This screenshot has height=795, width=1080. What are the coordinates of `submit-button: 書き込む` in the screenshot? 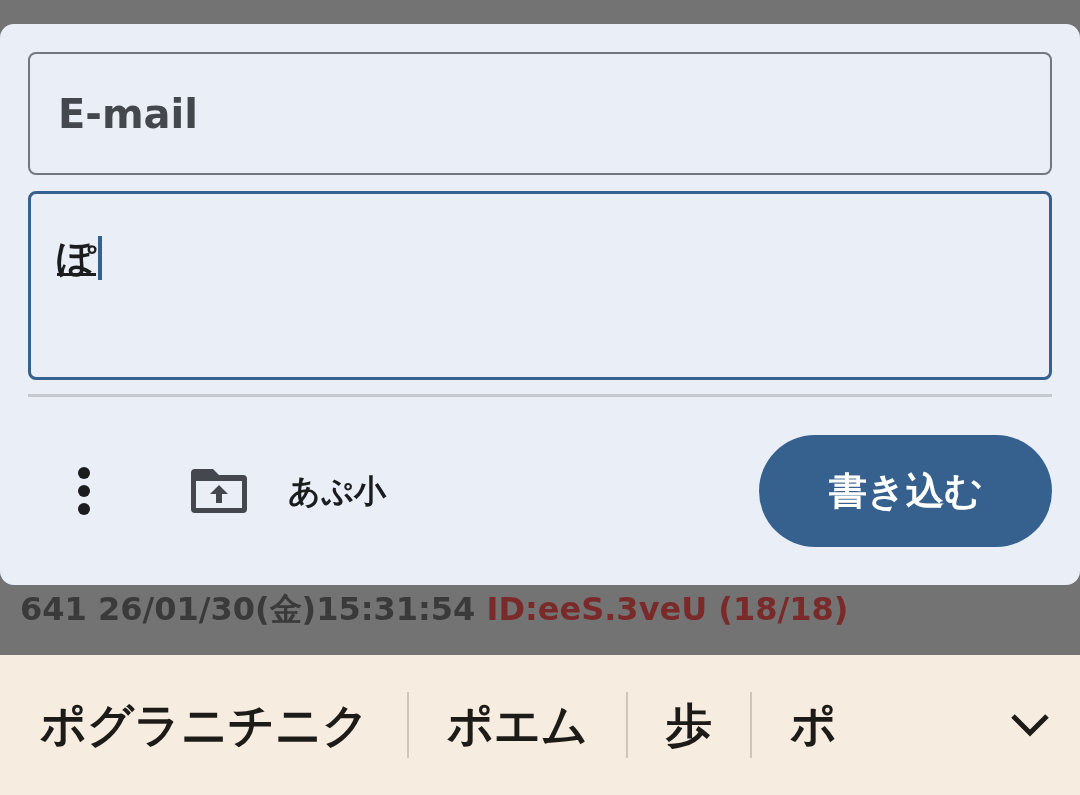 It's located at (905, 491).